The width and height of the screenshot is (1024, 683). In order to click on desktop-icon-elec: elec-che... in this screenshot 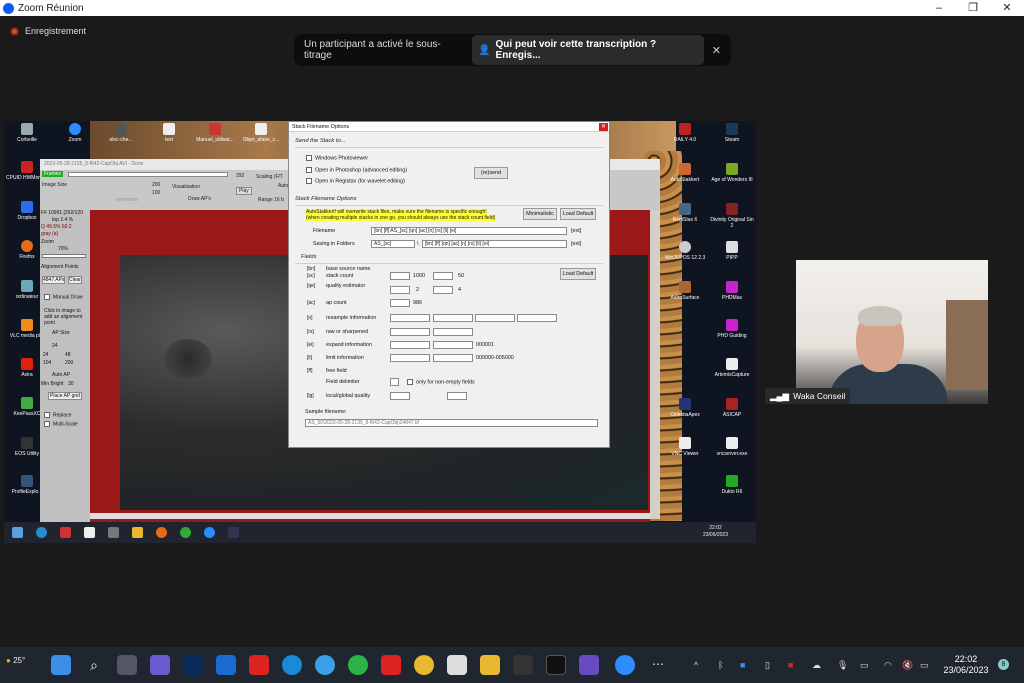, I will do `click(121, 133)`.